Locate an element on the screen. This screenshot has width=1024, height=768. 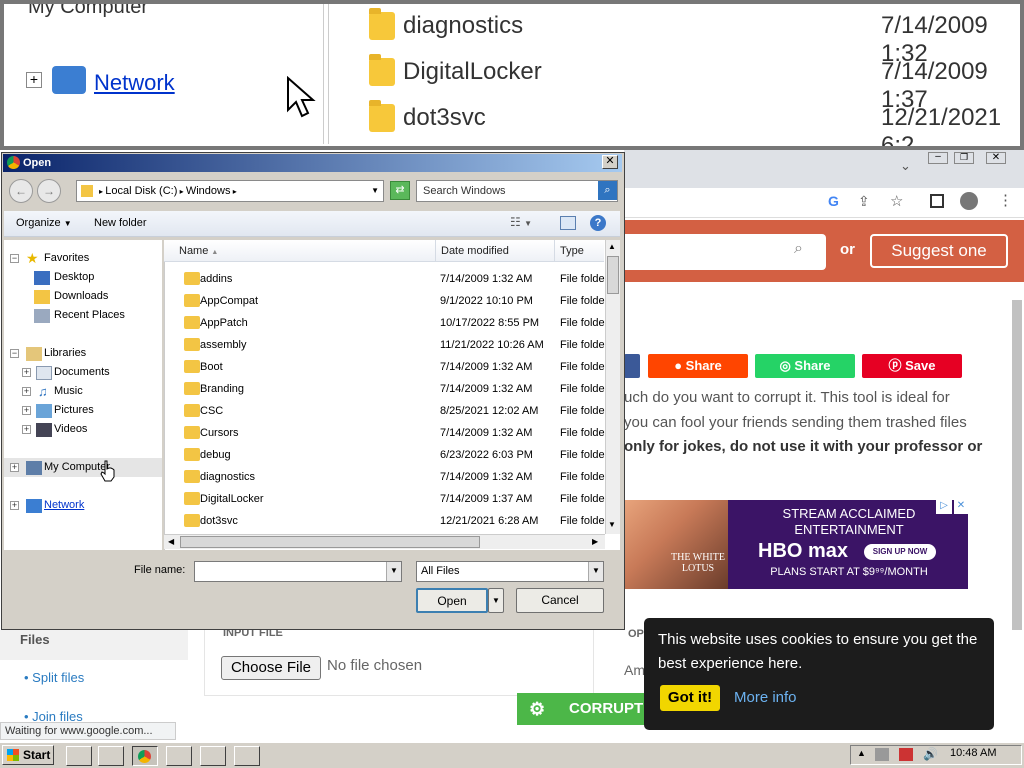
column-name: Name ▲ is located at coordinates (304, 251).